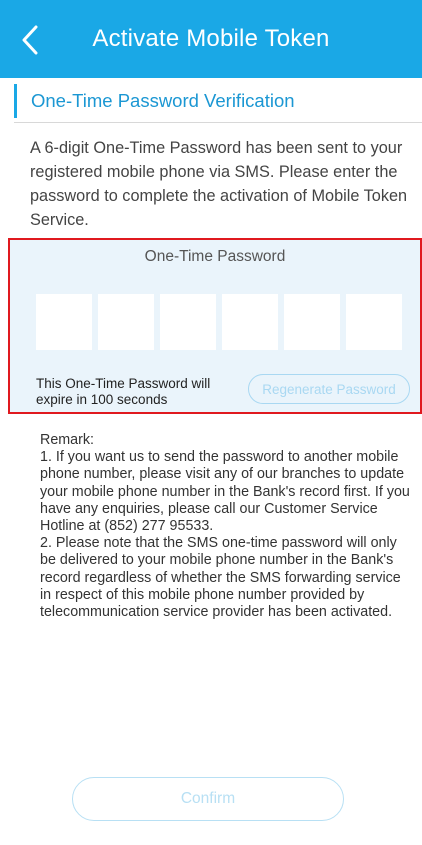 This screenshot has width=422, height=845. I want to click on header-bar: Activate Mobile Token, so click(211, 39).